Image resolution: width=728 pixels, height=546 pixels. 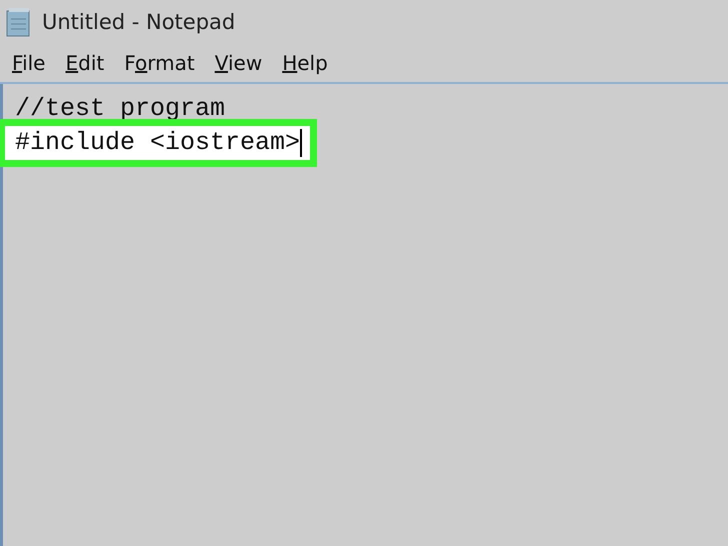 What do you see at coordinates (84, 63) in the screenshot?
I see `menu-item: Edit` at bounding box center [84, 63].